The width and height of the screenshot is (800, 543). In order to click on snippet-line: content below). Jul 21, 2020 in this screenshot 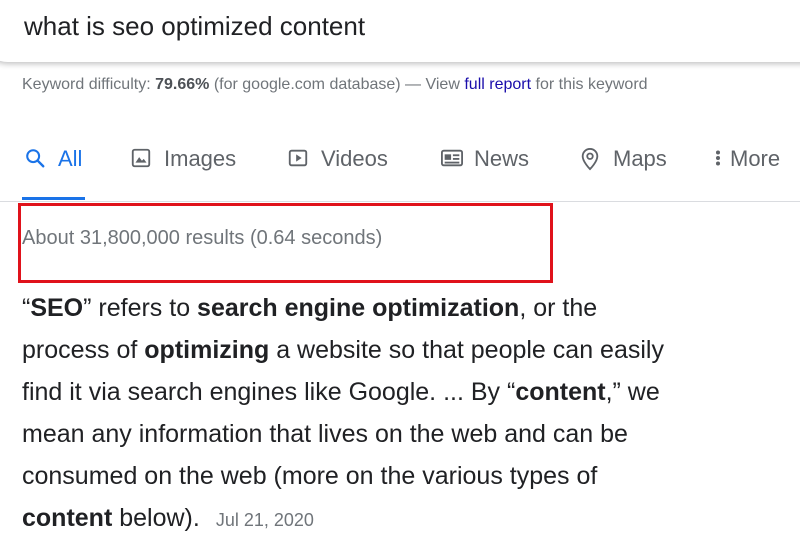, I will do `click(407, 519)`.